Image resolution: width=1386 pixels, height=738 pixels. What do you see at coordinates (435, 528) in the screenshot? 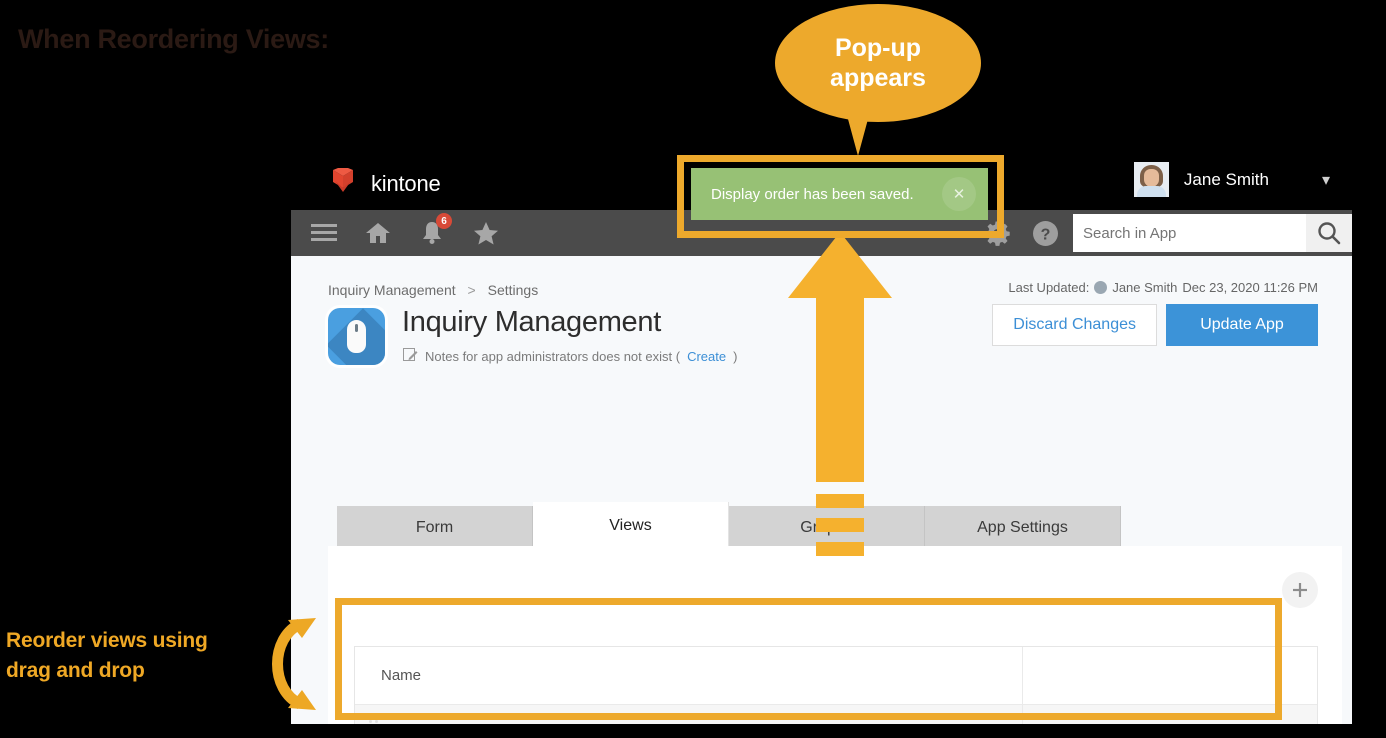
I see `tab-form: Form` at bounding box center [435, 528].